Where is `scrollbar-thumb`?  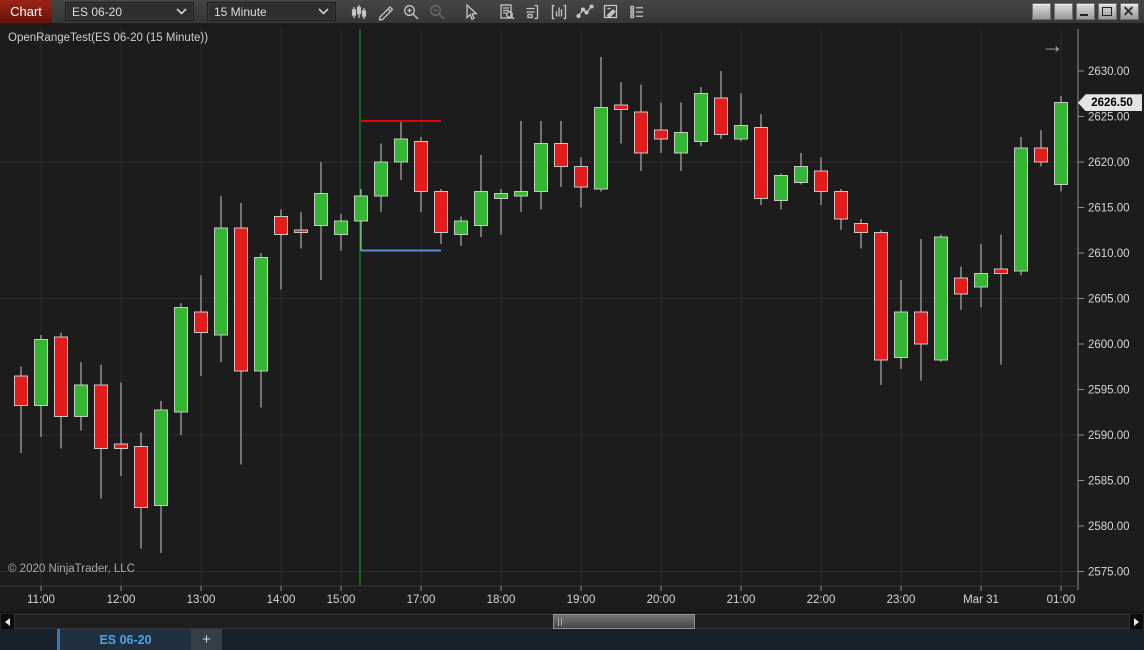
scrollbar-thumb is located at coordinates (624, 621).